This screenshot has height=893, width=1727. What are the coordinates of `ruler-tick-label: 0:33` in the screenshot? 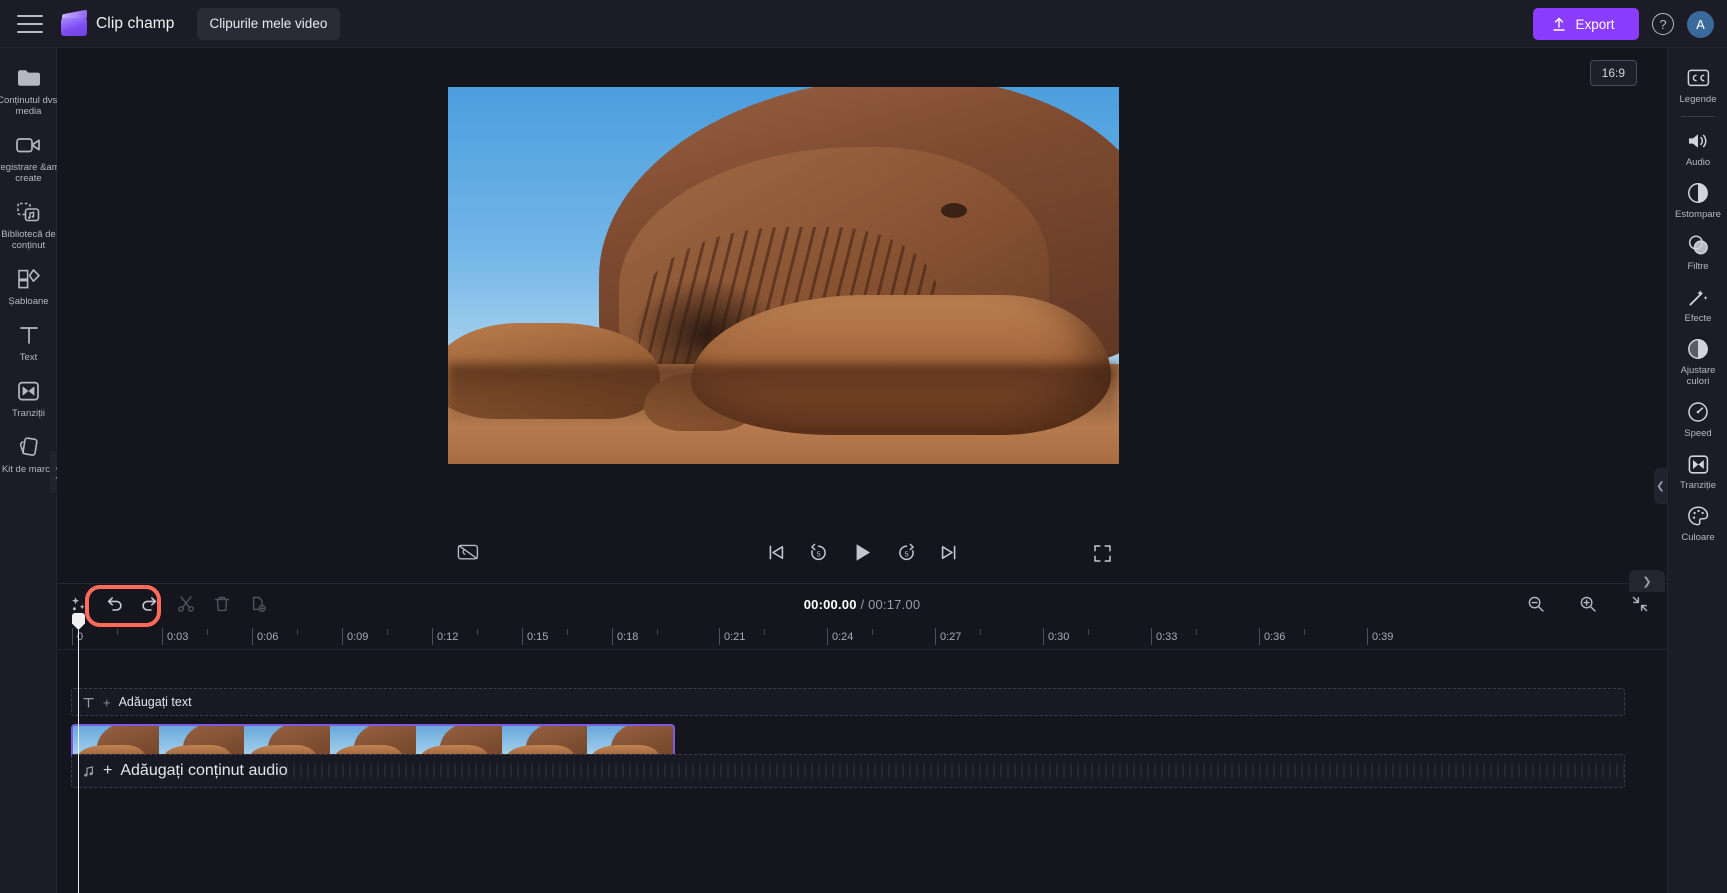 It's located at (1167, 637).